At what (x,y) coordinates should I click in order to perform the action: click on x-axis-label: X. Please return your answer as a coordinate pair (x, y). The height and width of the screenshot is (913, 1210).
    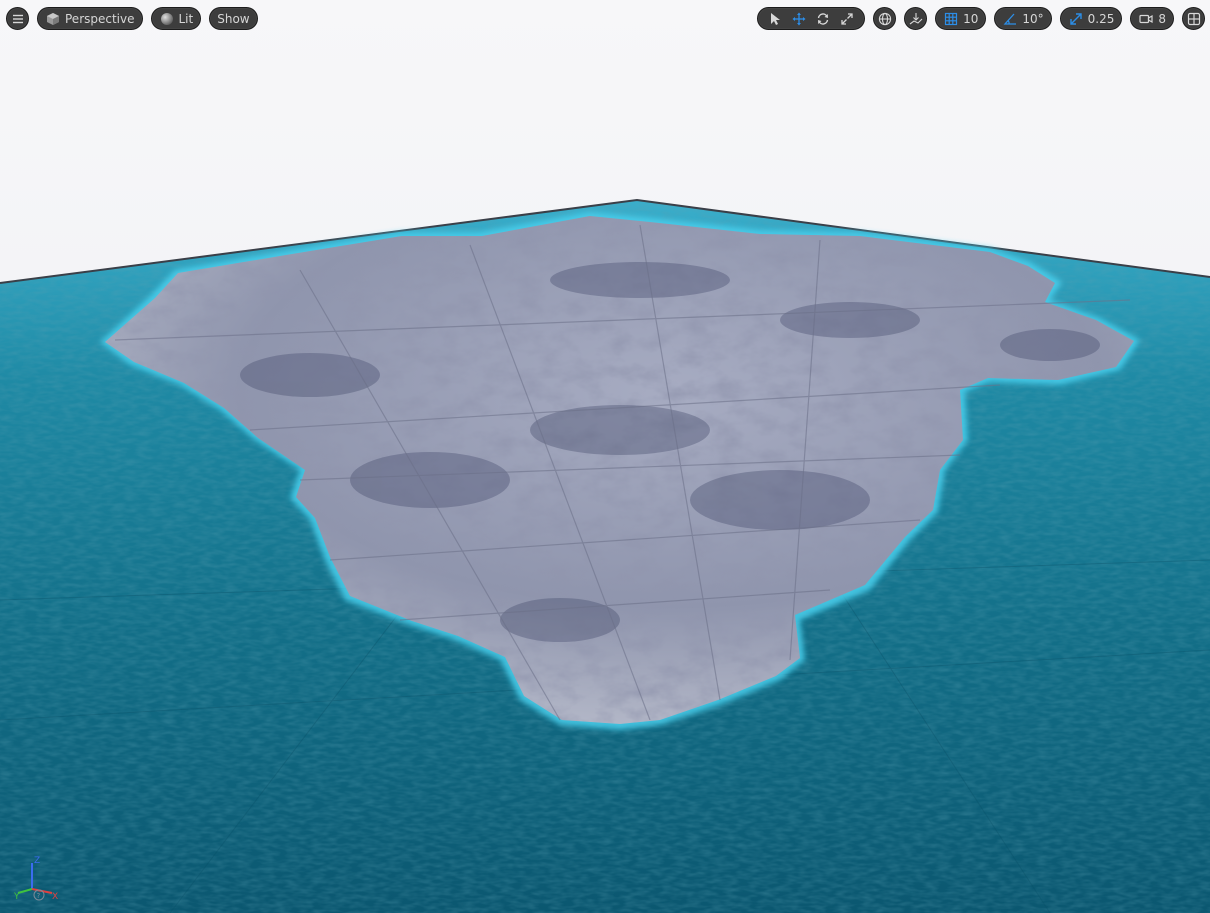
    Looking at the image, I should click on (55, 897).